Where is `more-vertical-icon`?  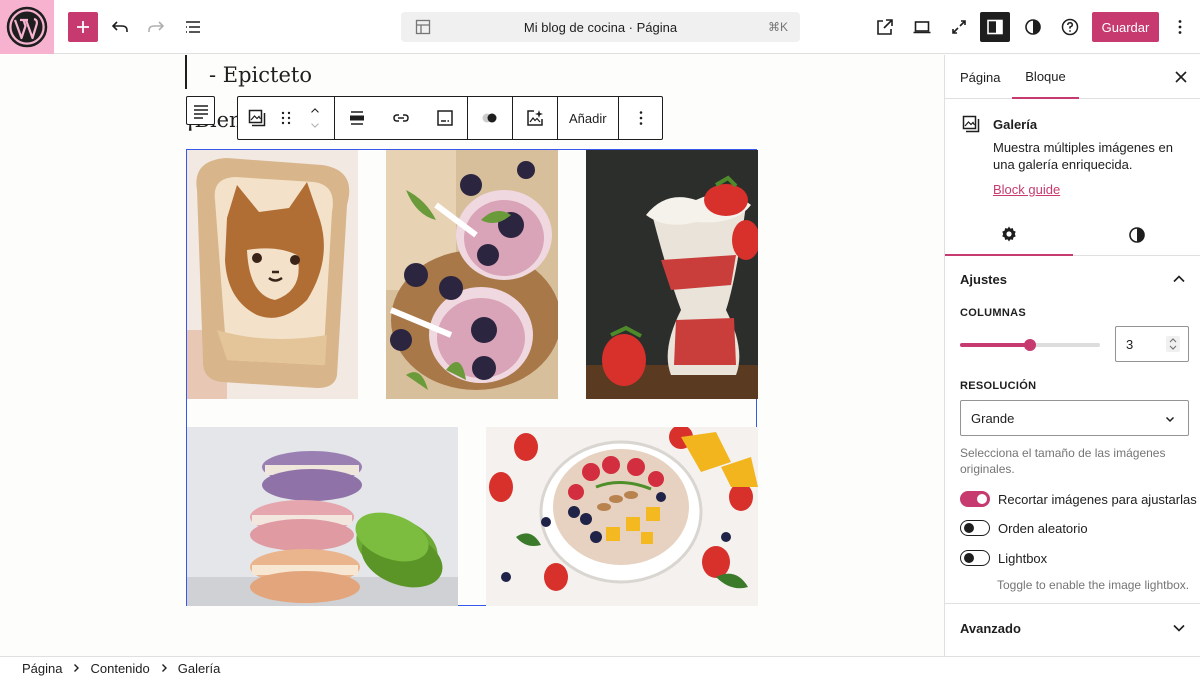 more-vertical-icon is located at coordinates (1180, 27).